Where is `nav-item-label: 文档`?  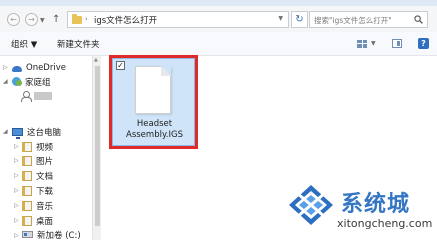 nav-item-label: 文档 is located at coordinates (45, 176).